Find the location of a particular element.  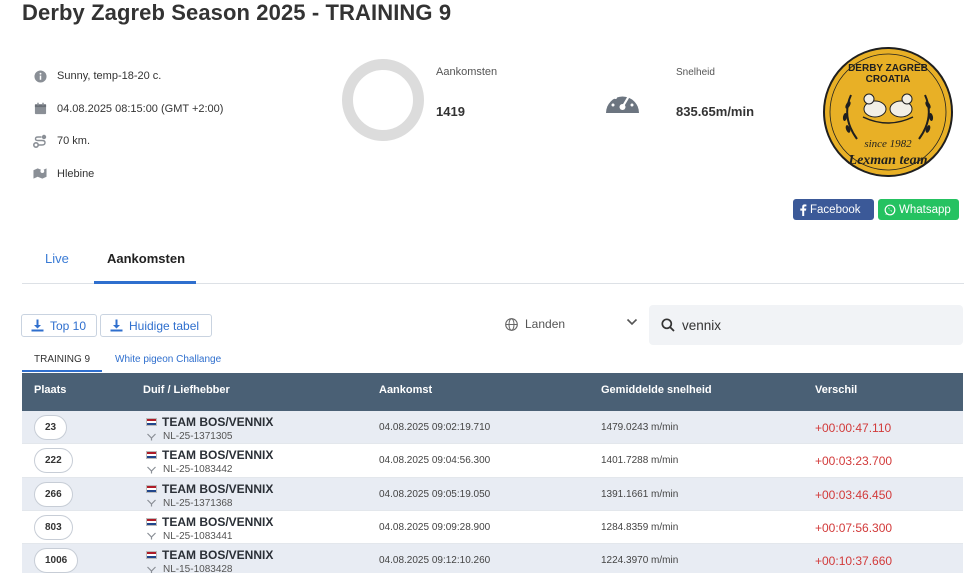

search-input: vennix is located at coordinates (806, 325).